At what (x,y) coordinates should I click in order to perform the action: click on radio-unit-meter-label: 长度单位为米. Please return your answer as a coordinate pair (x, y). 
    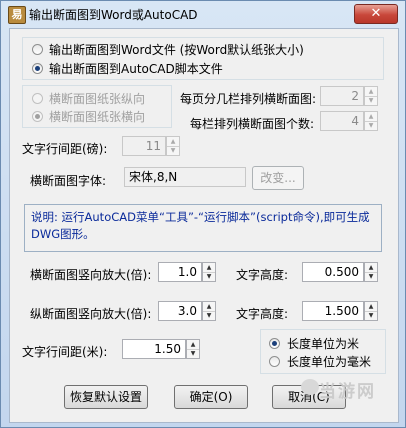
    Looking at the image, I should click on (323, 343).